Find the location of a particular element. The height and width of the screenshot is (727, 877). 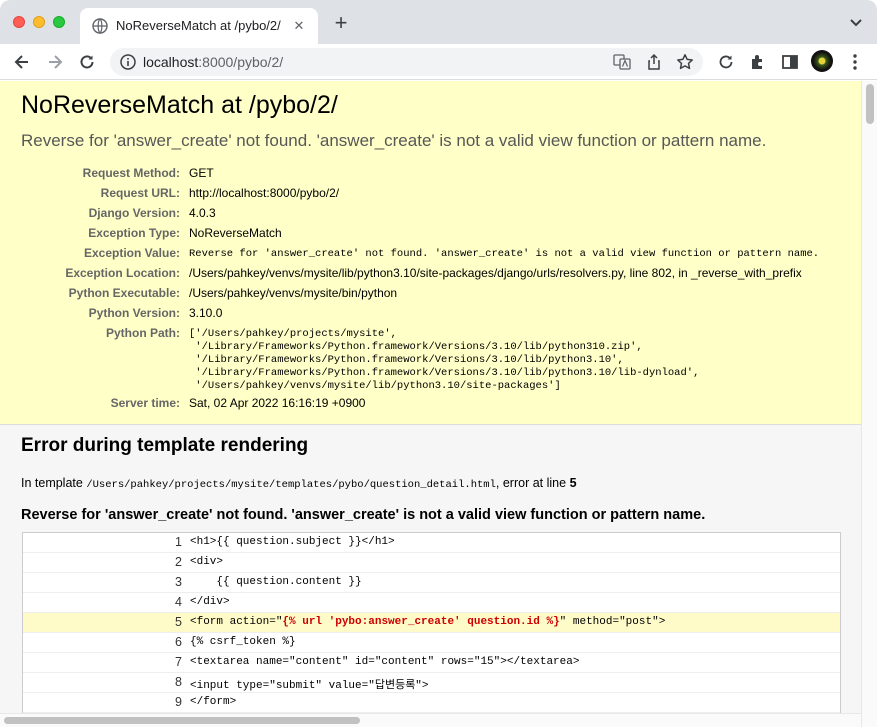

meta-row: Python Version: 3.10.0 is located at coordinates (430, 316).